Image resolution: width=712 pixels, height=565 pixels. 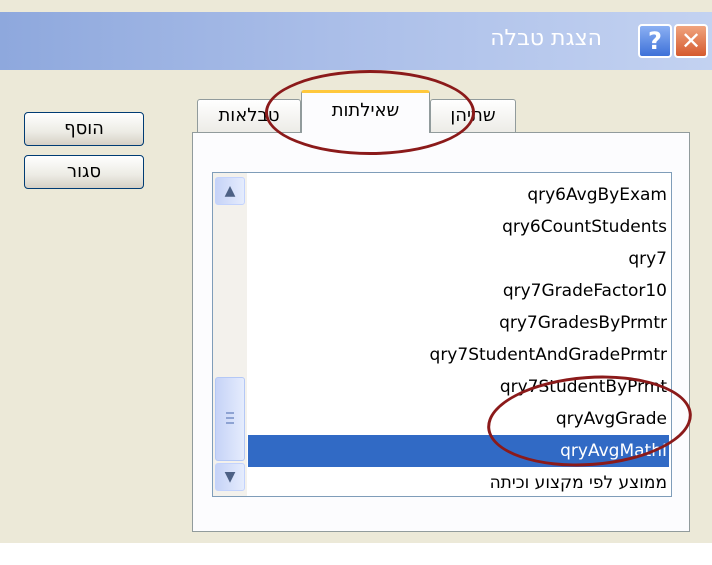 What do you see at coordinates (458, 451) in the screenshot?
I see `list-item-selected: qryAvgMathI` at bounding box center [458, 451].